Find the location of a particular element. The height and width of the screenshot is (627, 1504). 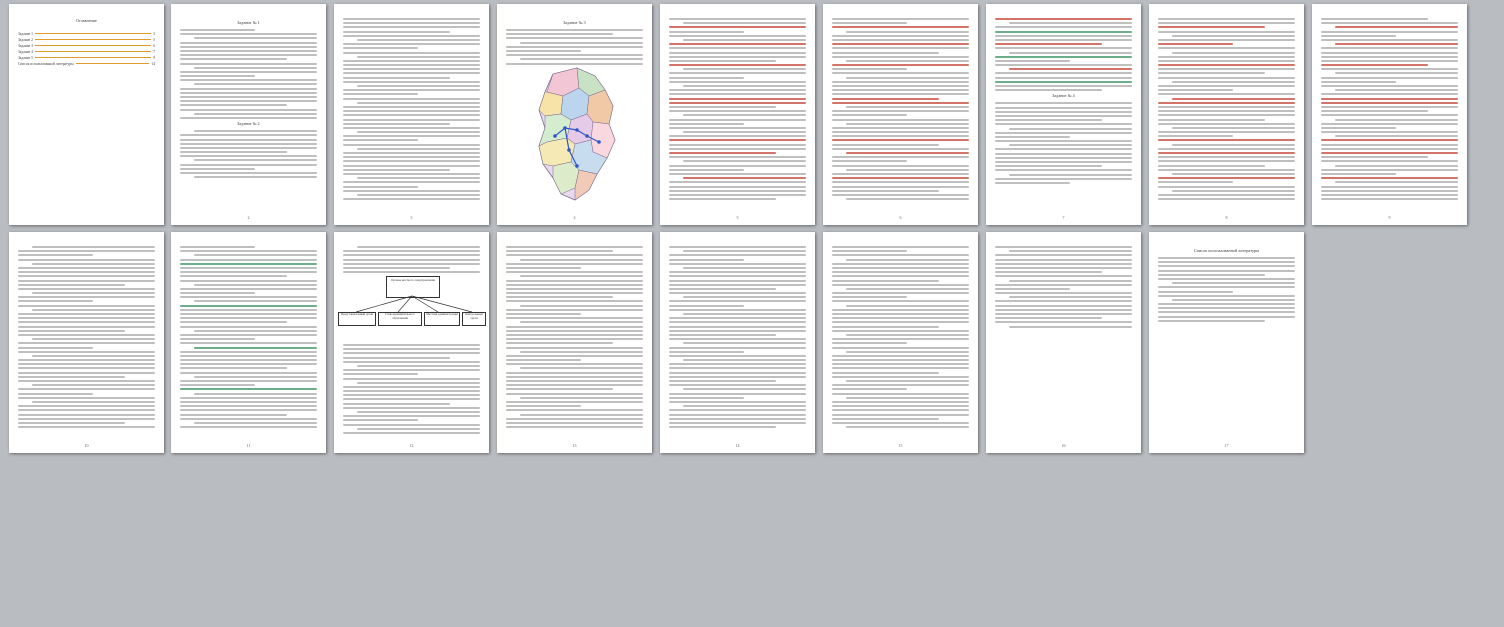

toc-entry-label: Задание 5 is located at coordinates (25, 58).